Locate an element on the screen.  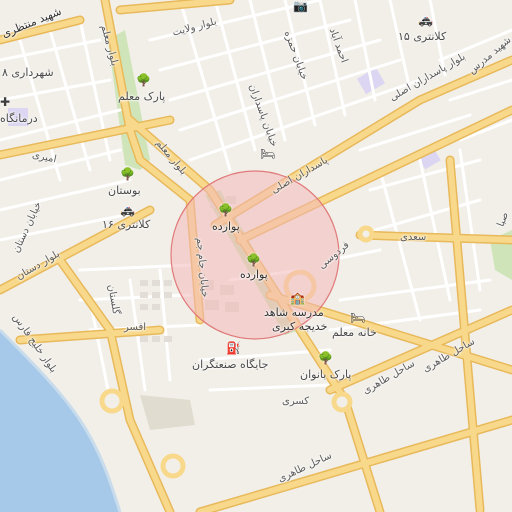
label-park-moallem: پارک معلم is located at coordinates (142, 96).